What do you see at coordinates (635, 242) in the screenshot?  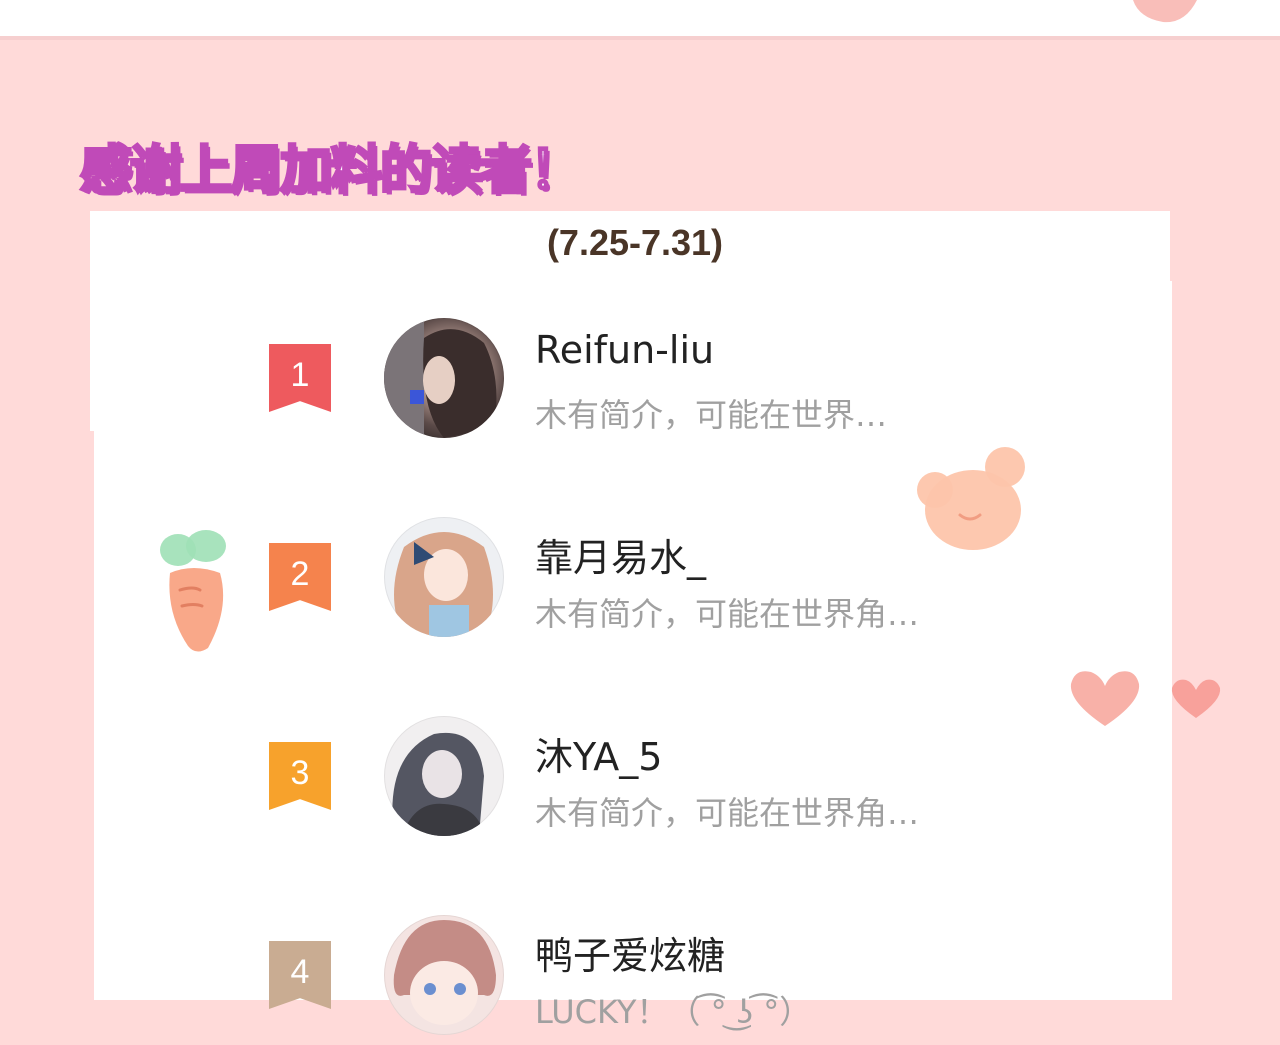 I see `date-range-text: (7.25-7.31)` at bounding box center [635, 242].